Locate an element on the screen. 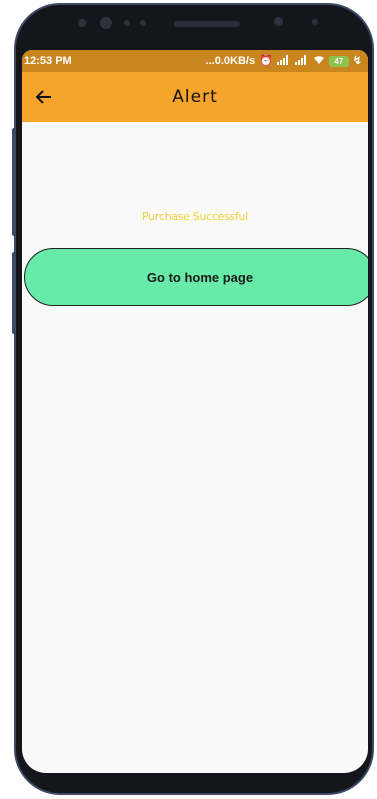 The width and height of the screenshot is (377, 799). page-title: Alert is located at coordinates (195, 97).